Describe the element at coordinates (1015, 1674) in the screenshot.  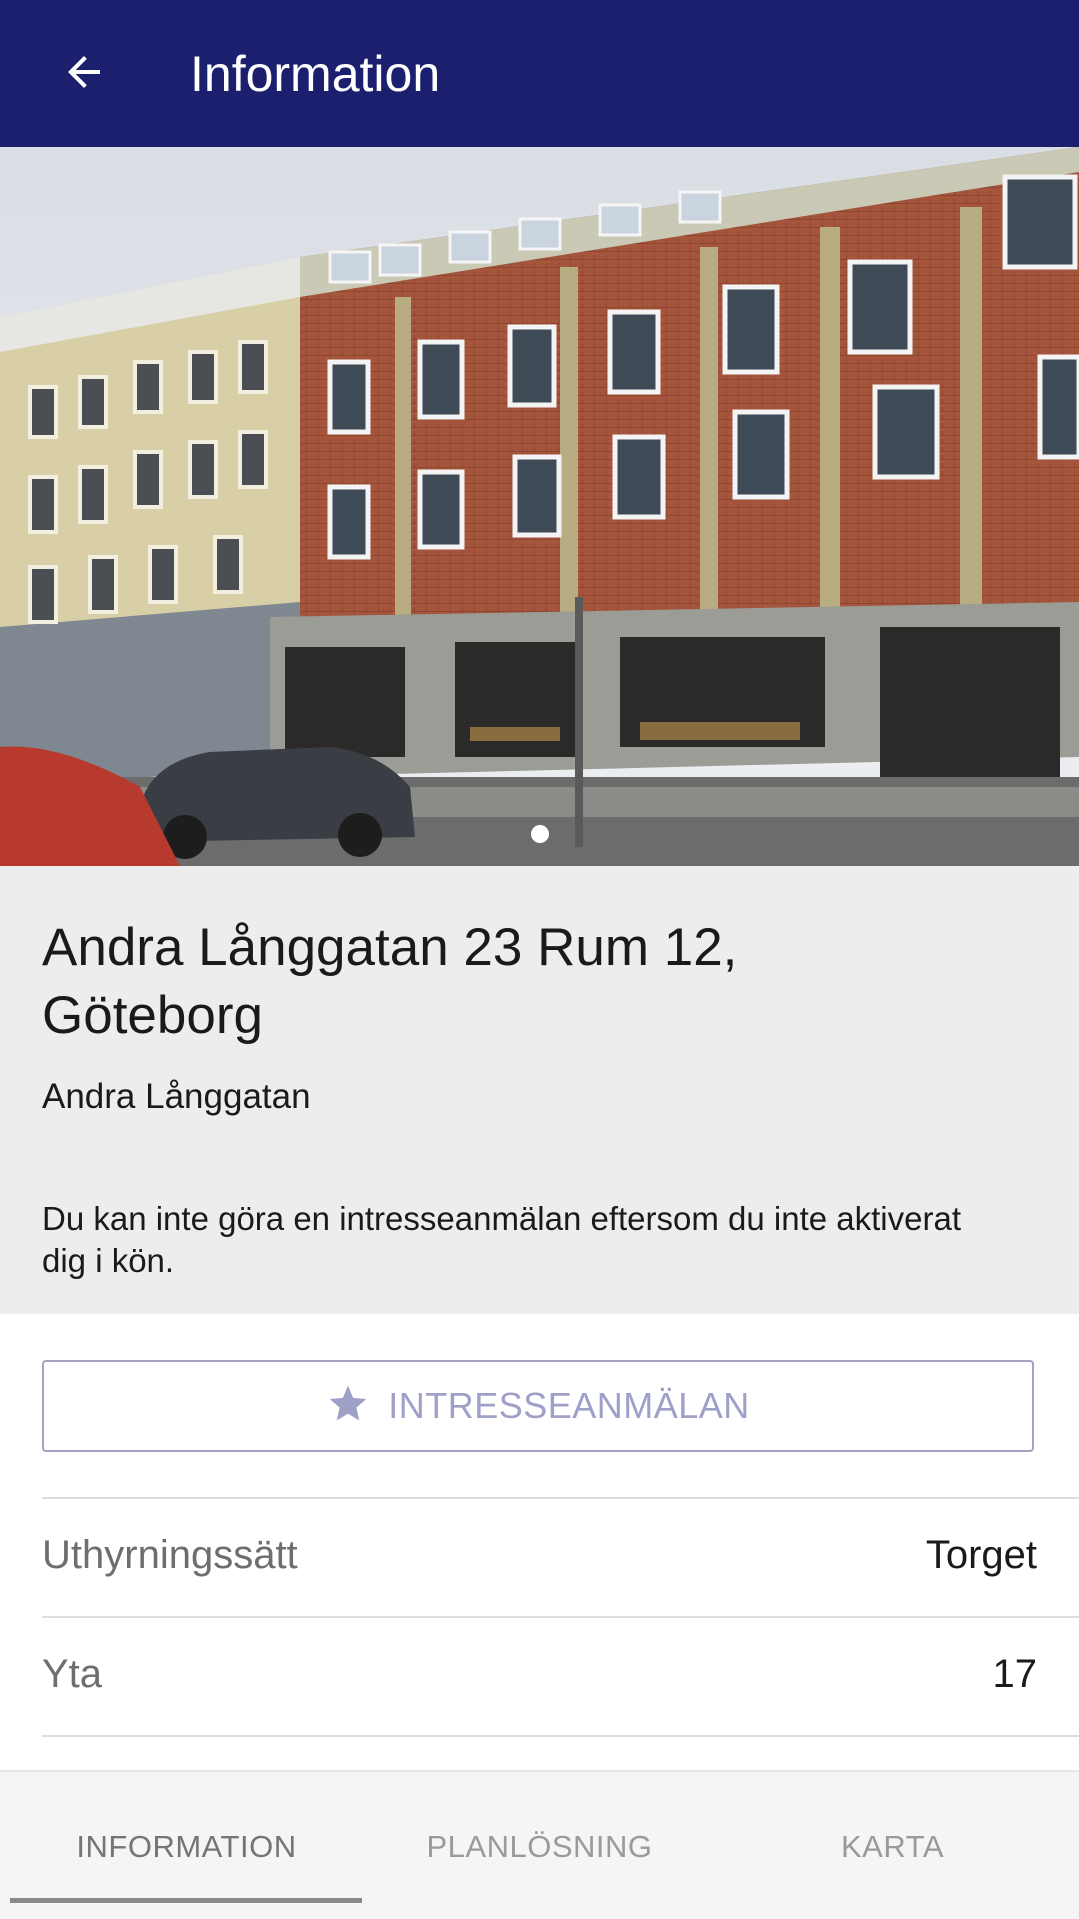
I see `detail-value-area: 17` at that location.